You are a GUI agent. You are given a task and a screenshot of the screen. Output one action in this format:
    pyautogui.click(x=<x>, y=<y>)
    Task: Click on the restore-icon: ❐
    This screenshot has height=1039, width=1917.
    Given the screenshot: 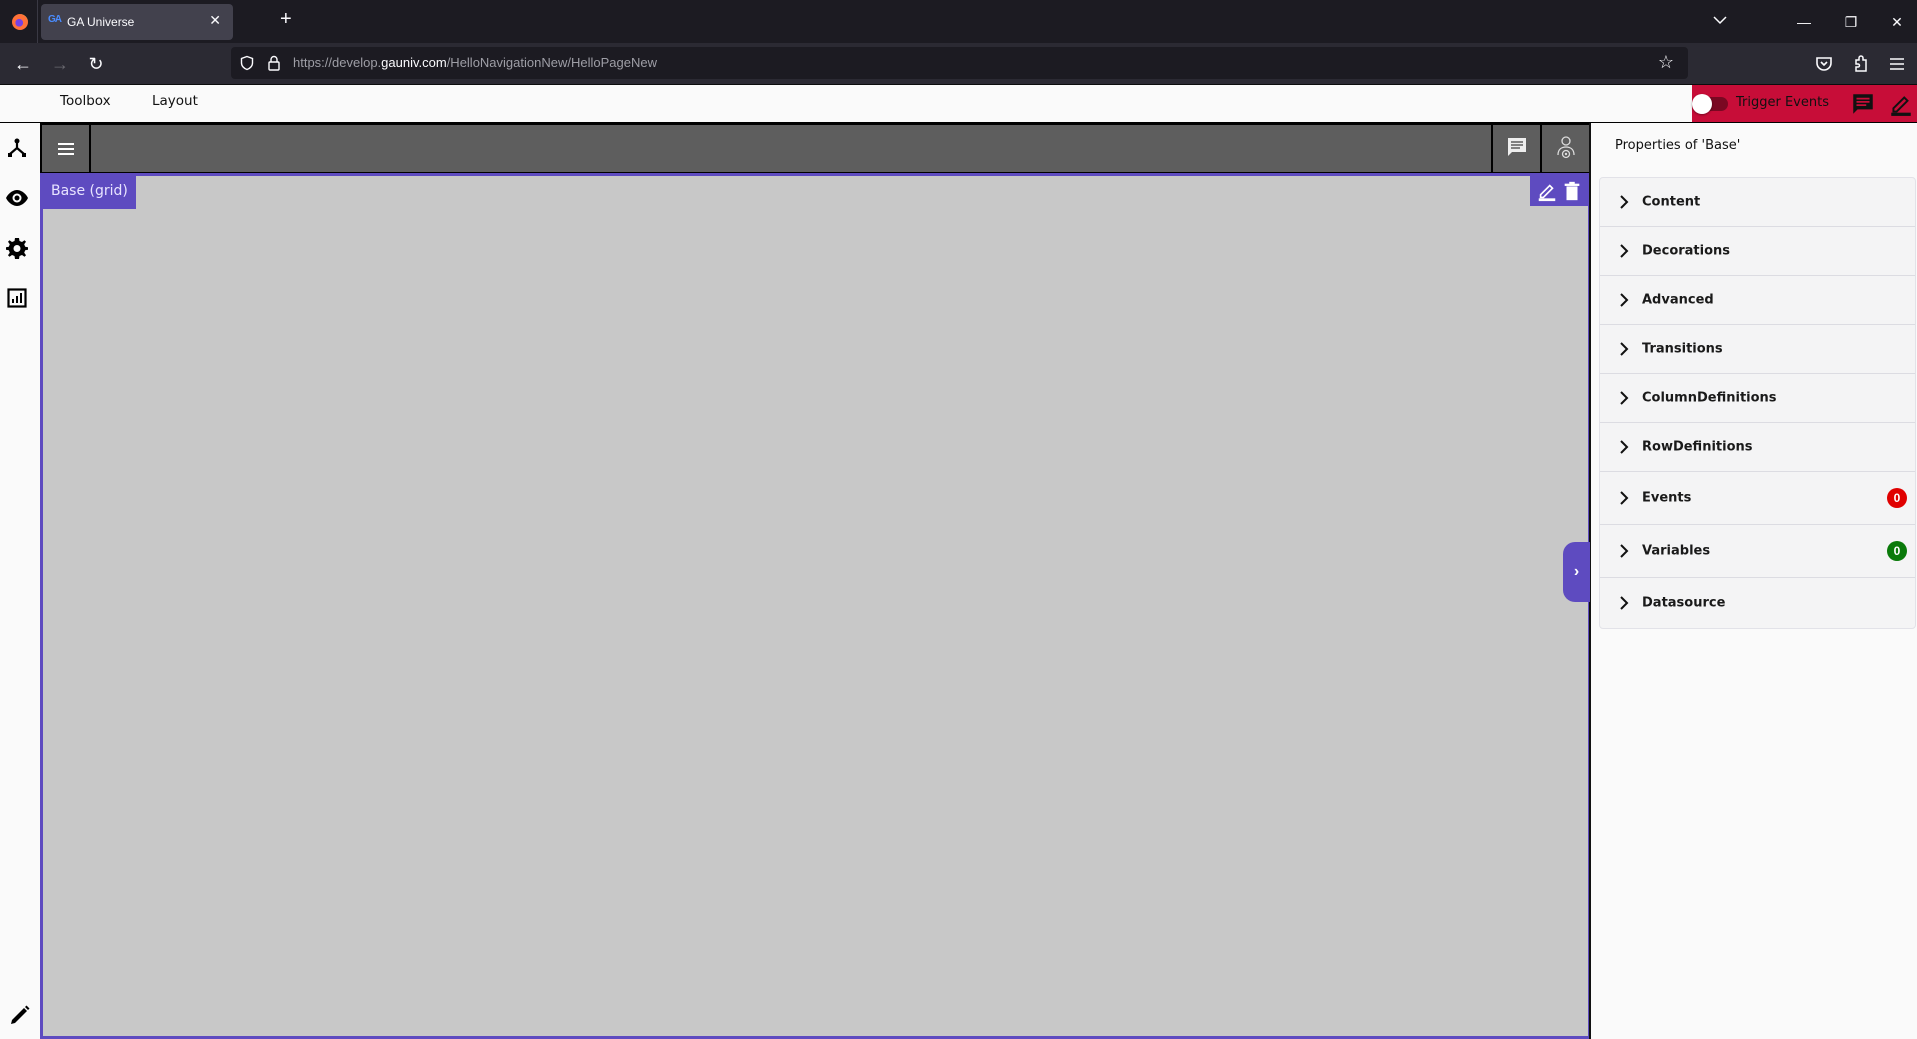 What is the action you would take?
    pyautogui.click(x=1851, y=22)
    